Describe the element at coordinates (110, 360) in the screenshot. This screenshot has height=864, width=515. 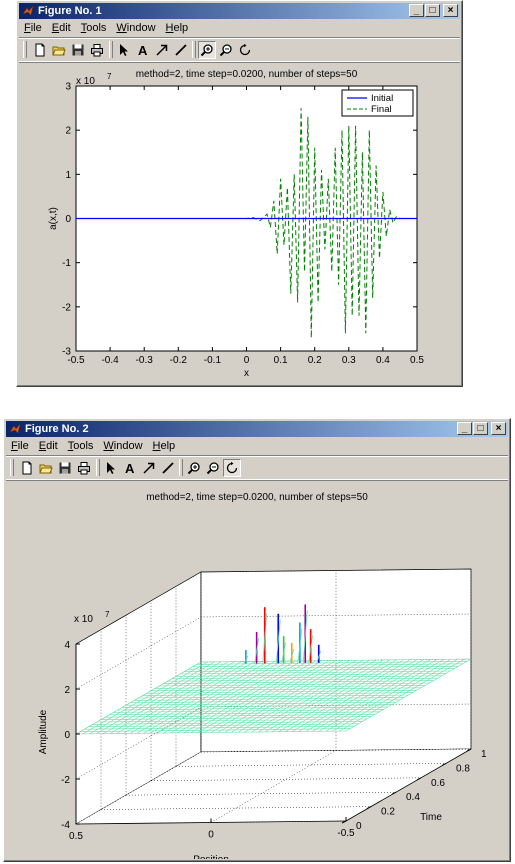
I see `x-tick-label: -0.4` at that location.